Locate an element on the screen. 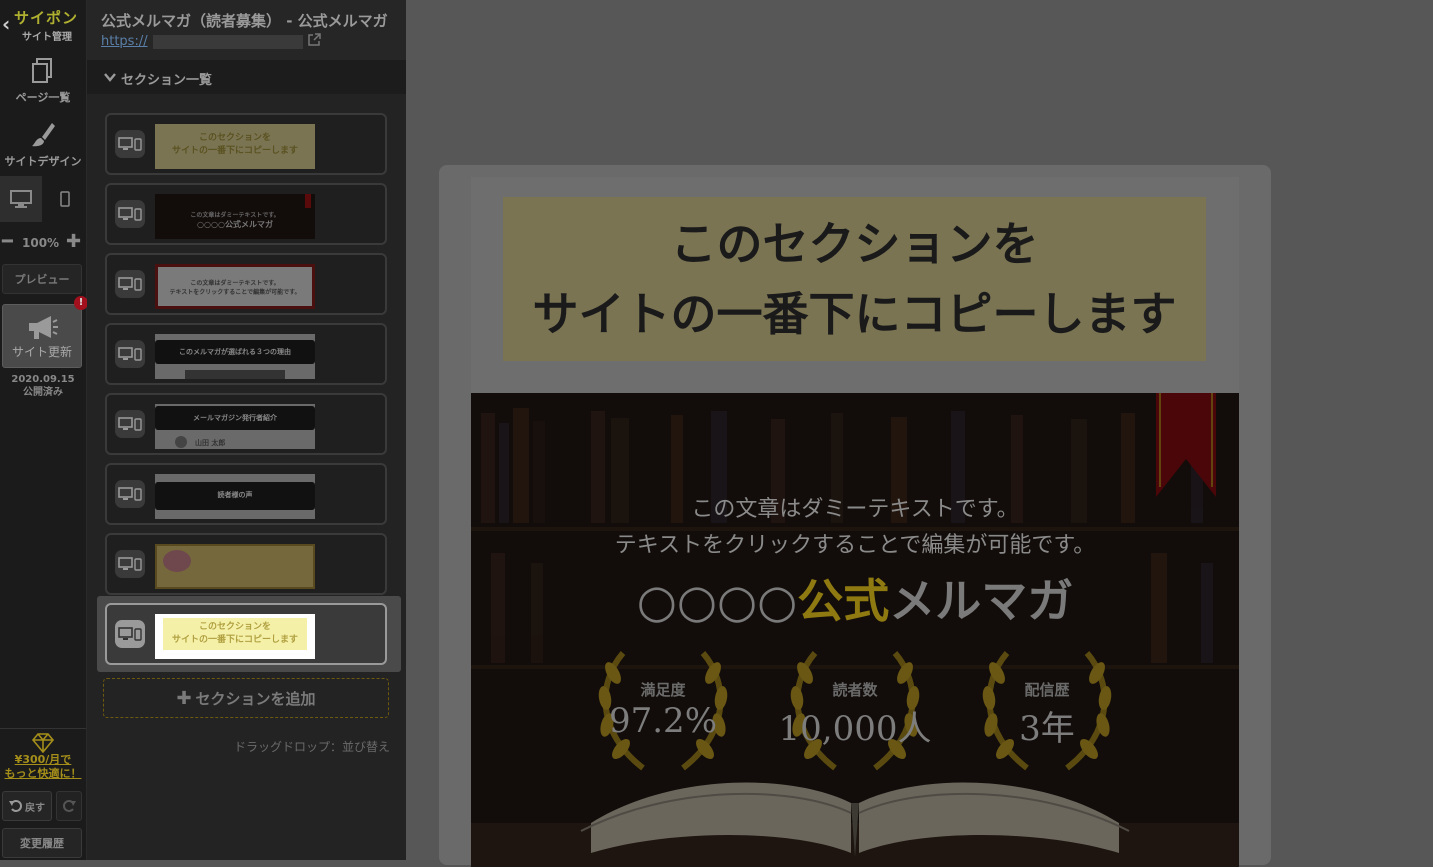  desktop-view-button is located at coordinates (21, 199).